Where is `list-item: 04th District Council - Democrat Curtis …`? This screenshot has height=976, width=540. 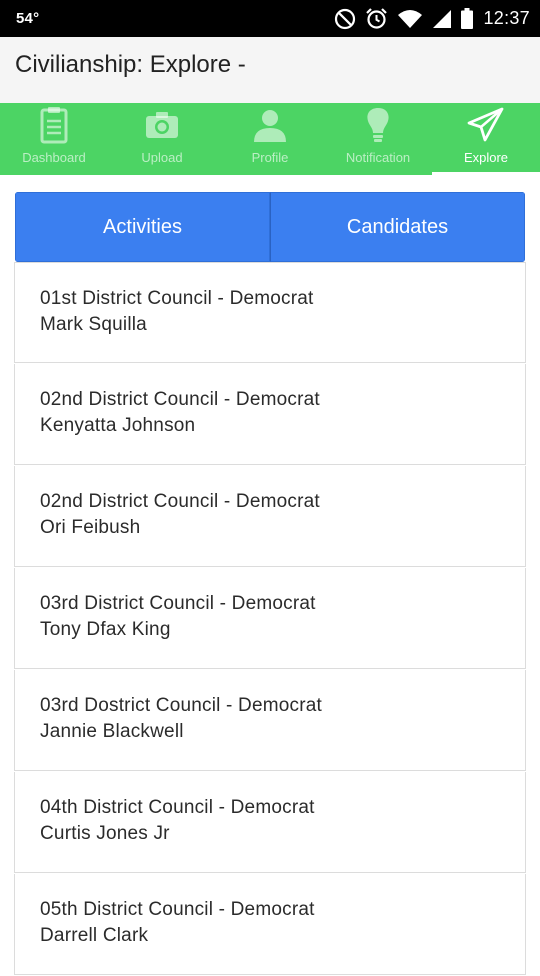
list-item: 04th District Council - Democrat Curtis … is located at coordinates (270, 822).